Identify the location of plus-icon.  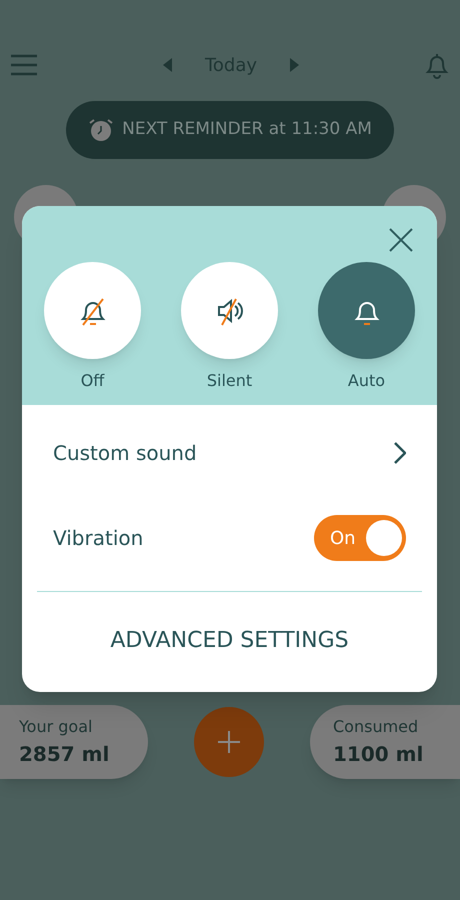
(229, 742).